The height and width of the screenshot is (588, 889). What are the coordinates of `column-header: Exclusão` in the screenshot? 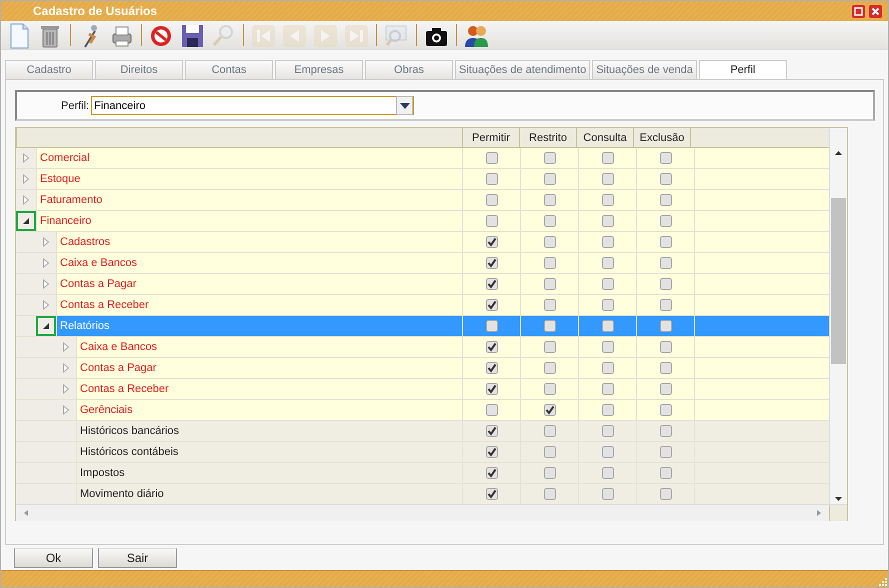 It's located at (661, 137).